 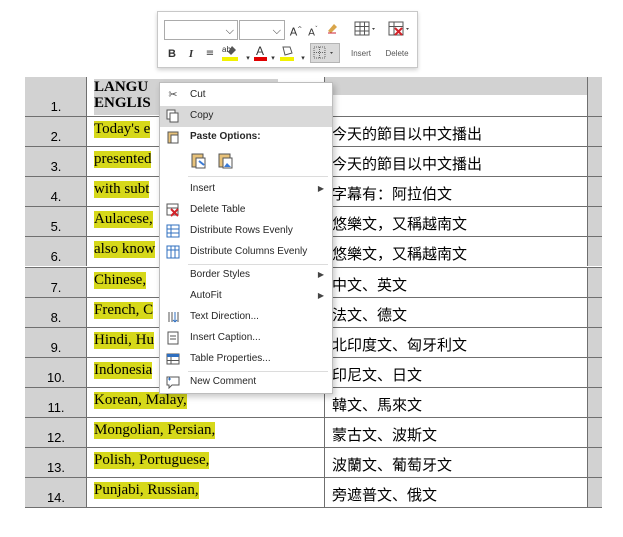 I want to click on row-number-cell: 2., so click(x=56, y=132).